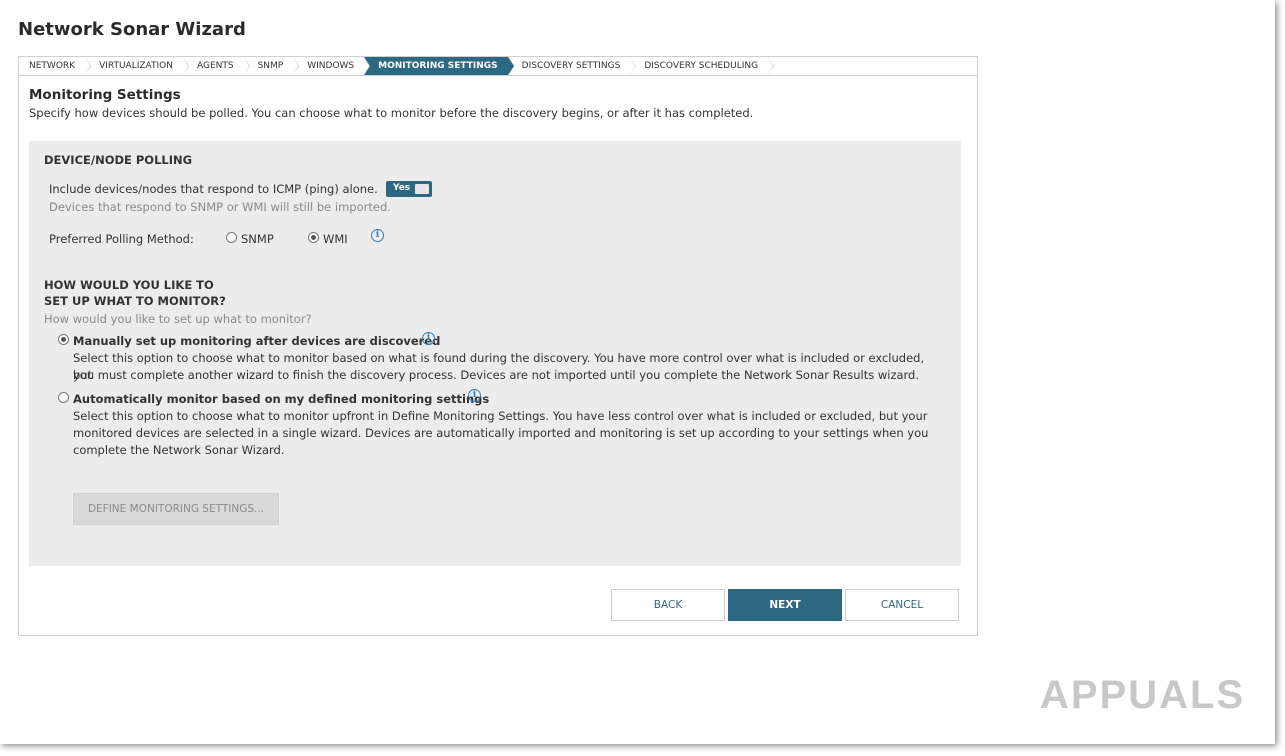 Image resolution: width=1285 pixels, height=756 pixels. Describe the element at coordinates (271, 66) in the screenshot. I see `step-snmp: SNMP` at that location.